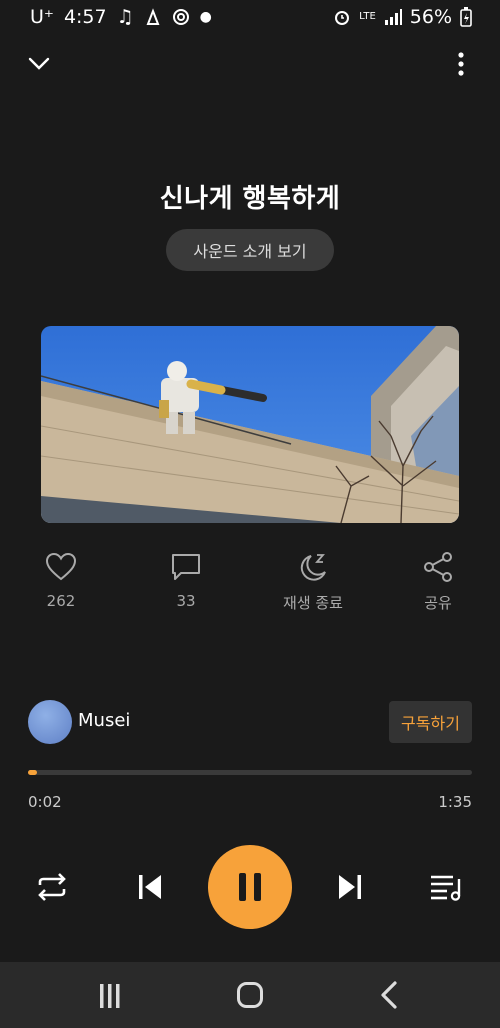 This screenshot has width=500, height=1028. I want to click on previous-button, so click(150, 887).